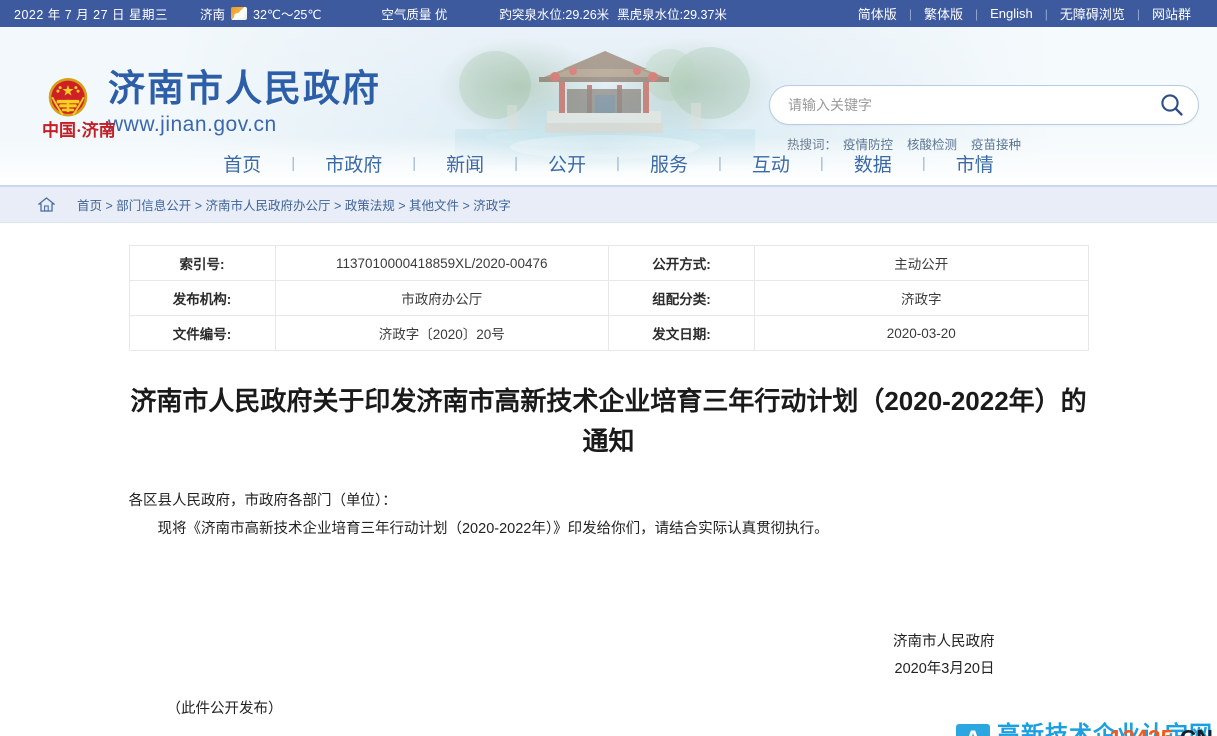 Image resolution: width=1217 pixels, height=736 pixels. What do you see at coordinates (242, 163) in the screenshot?
I see `nav-item-home: 首页` at bounding box center [242, 163].